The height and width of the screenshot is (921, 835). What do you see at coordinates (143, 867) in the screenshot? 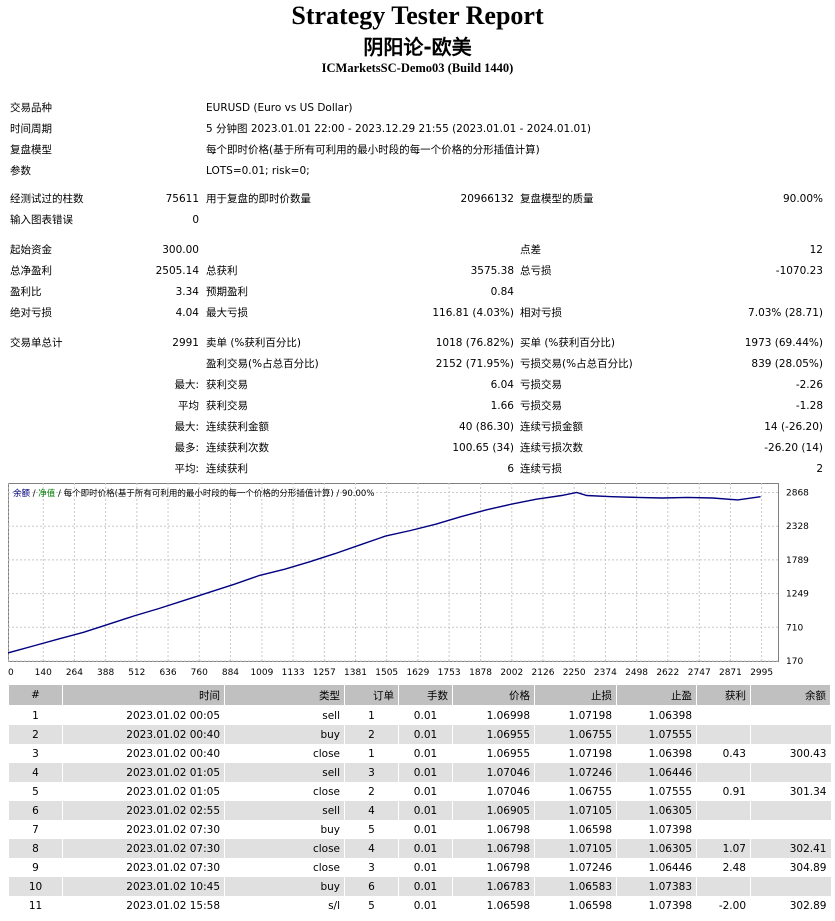
I see `table-cell: 2023.01.02 07:30` at bounding box center [143, 867].